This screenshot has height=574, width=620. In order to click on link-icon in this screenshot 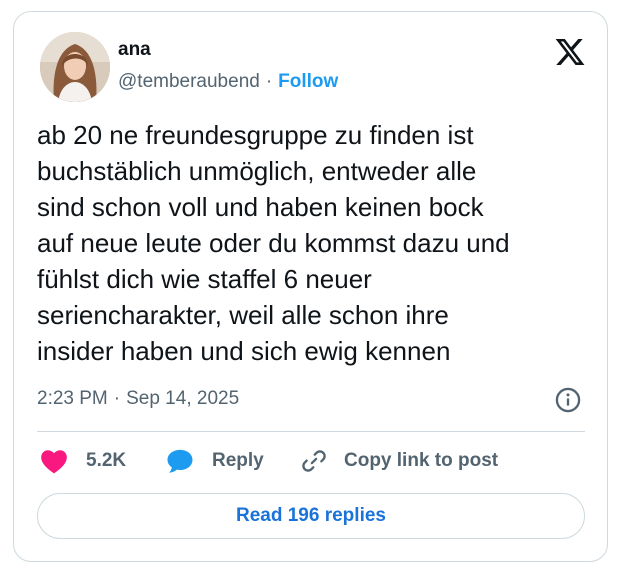, I will do `click(314, 461)`.